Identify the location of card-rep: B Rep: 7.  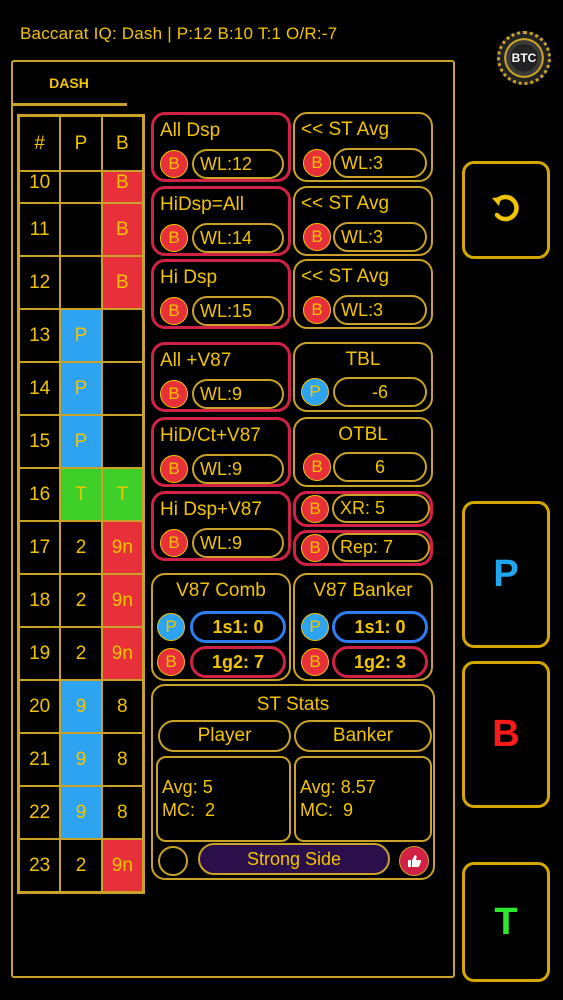
(363, 548).